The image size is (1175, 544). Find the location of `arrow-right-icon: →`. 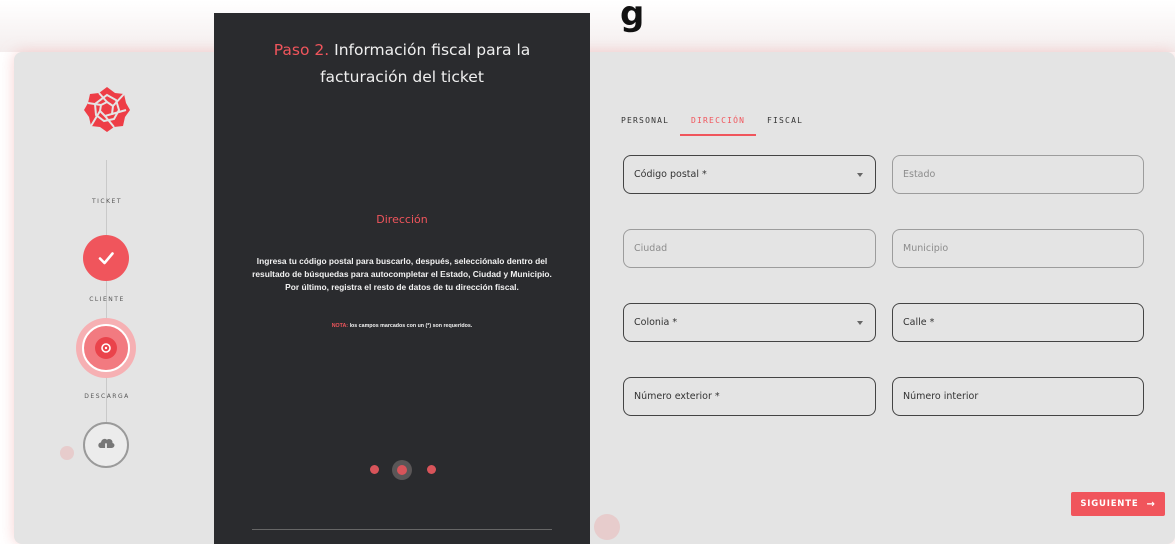

arrow-right-icon: → is located at coordinates (1151, 504).